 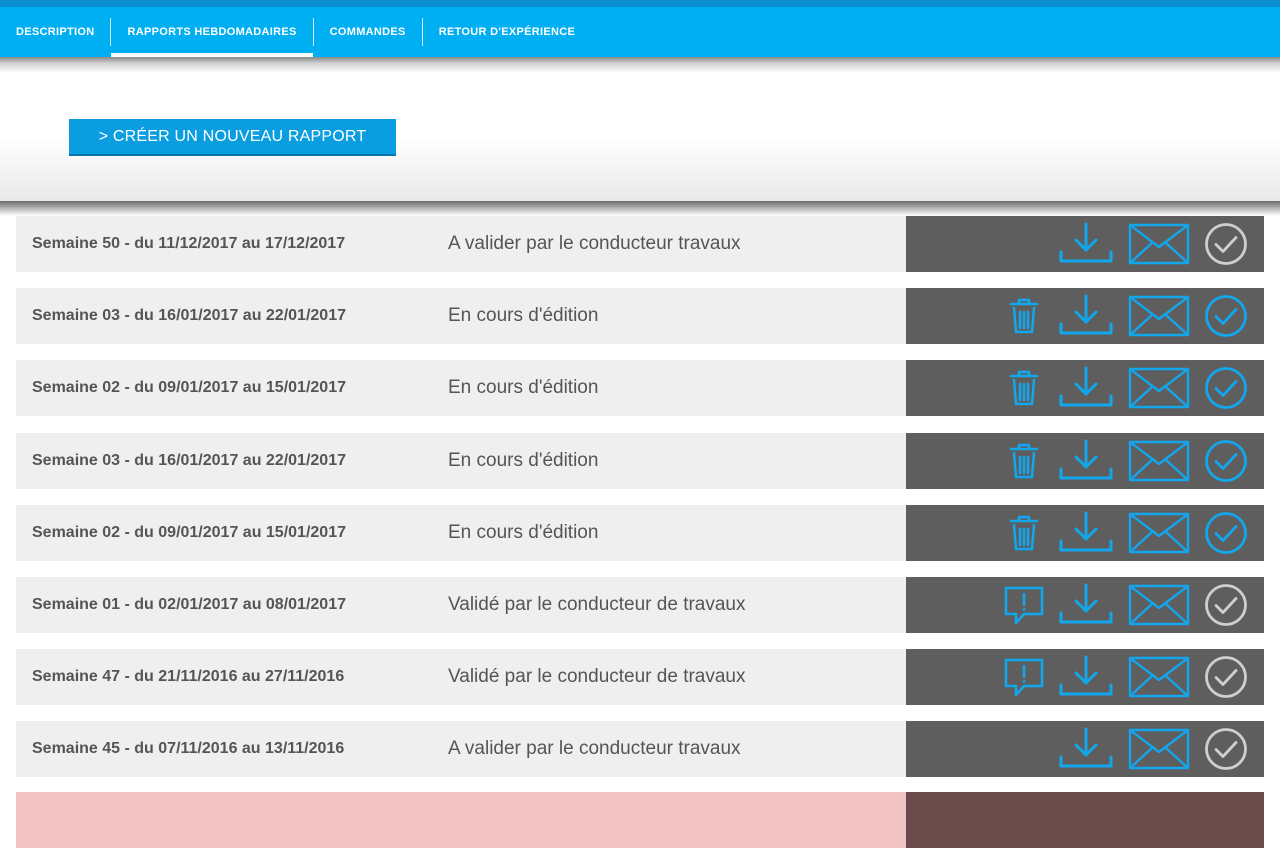 I want to click on tab-commandes: COMMANDES, so click(x=368, y=32).